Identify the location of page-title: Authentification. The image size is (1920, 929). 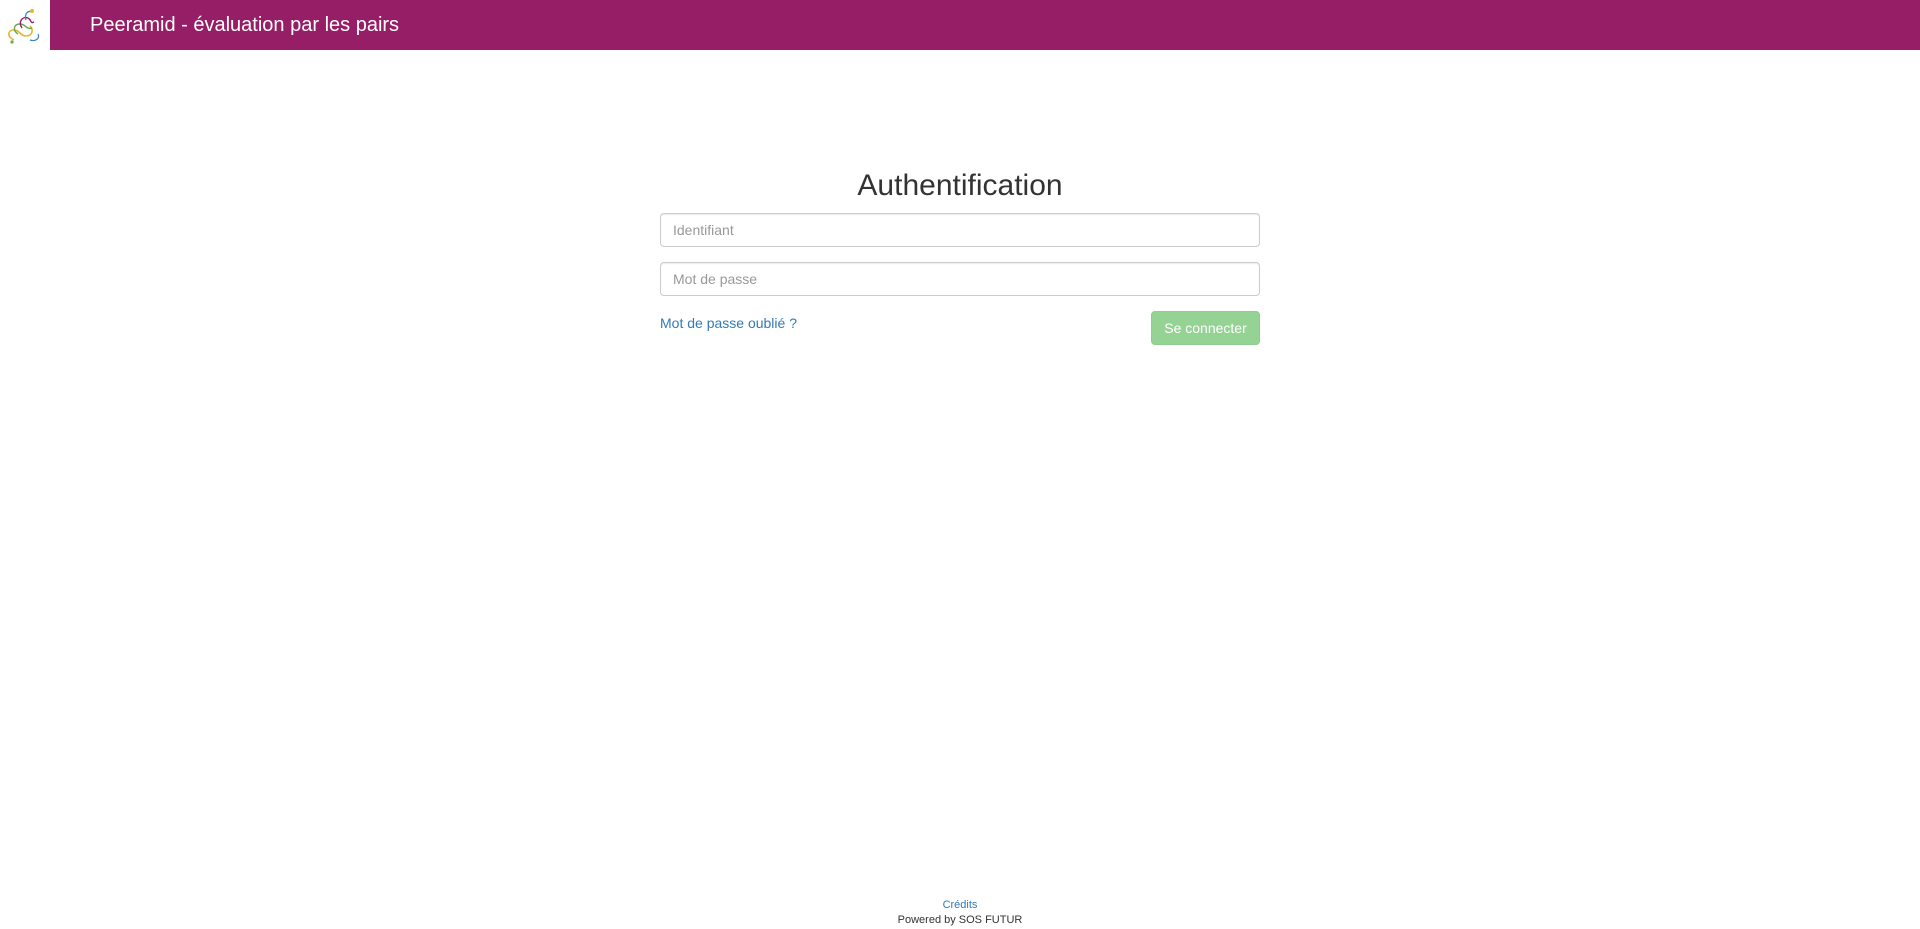
(960, 185).